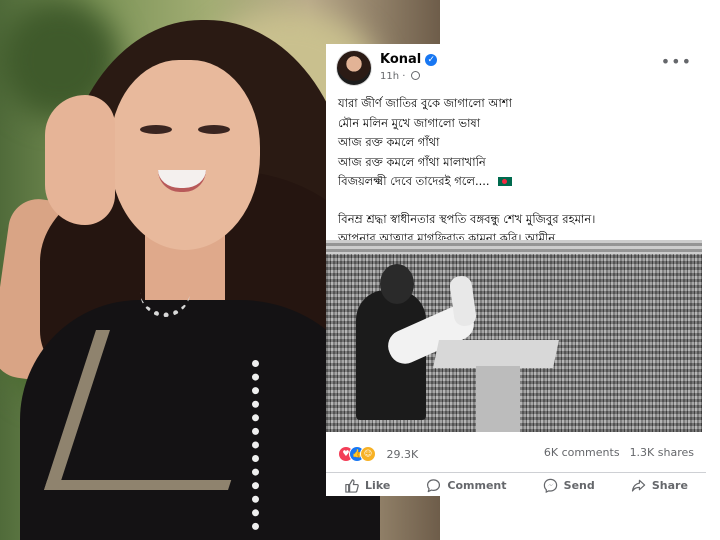 This screenshot has height=540, width=720. I want to click on post-timestamp: 11h, so click(389, 76).